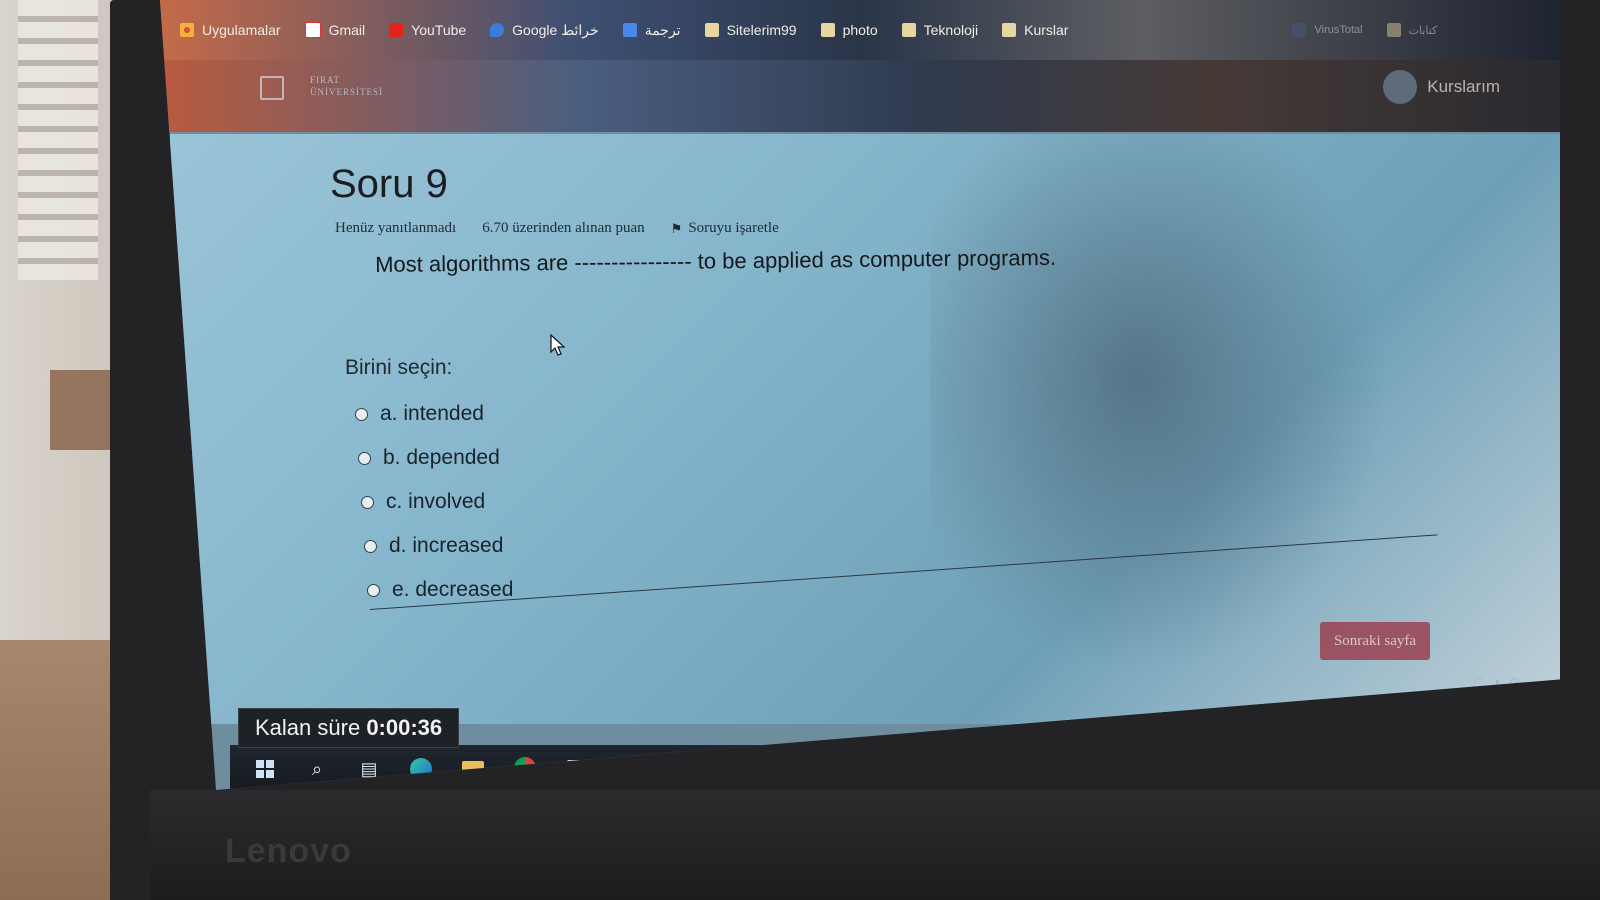 The height and width of the screenshot is (900, 1600). Describe the element at coordinates (349, 728) in the screenshot. I see `remaining-time-timer: Kalan süre 0:00:36` at that location.